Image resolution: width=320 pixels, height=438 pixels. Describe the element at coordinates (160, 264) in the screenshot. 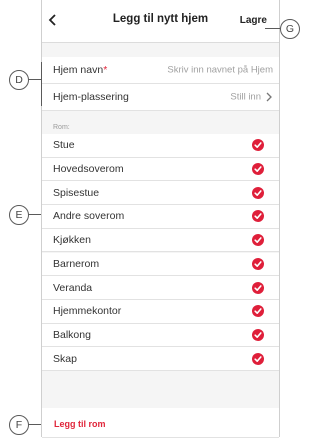

I see `room-row: Barnerom` at that location.